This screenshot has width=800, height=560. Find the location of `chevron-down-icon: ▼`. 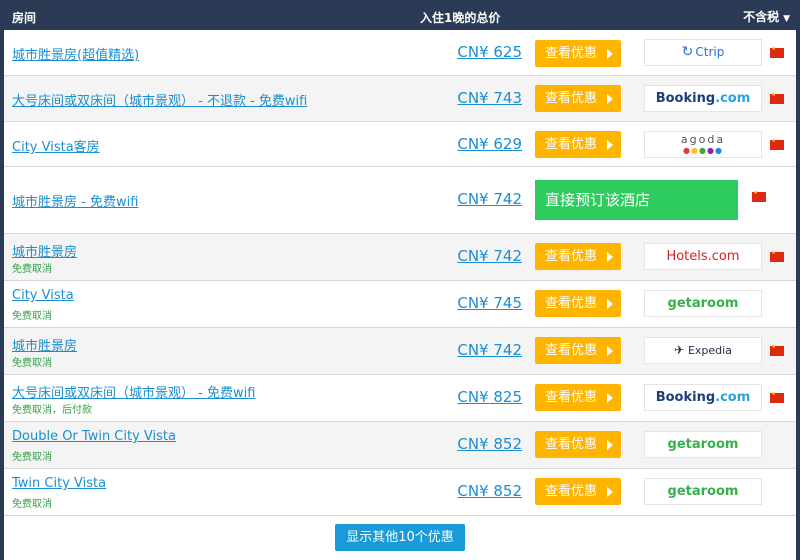

chevron-down-icon: ▼ is located at coordinates (786, 19).